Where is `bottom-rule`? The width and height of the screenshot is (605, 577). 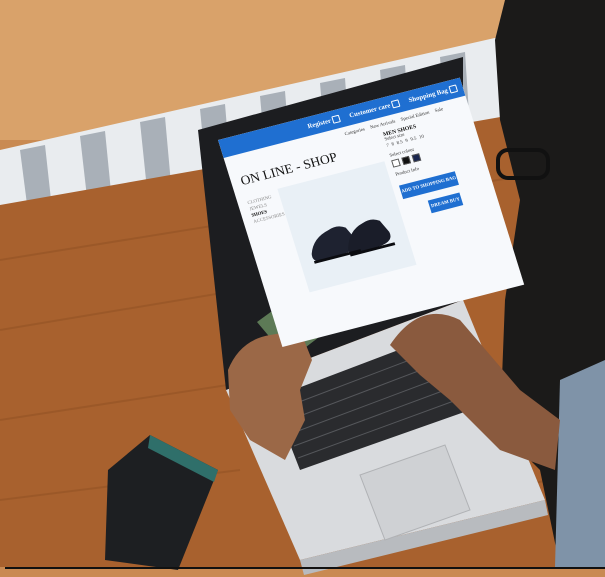 bottom-rule is located at coordinates (305, 568).